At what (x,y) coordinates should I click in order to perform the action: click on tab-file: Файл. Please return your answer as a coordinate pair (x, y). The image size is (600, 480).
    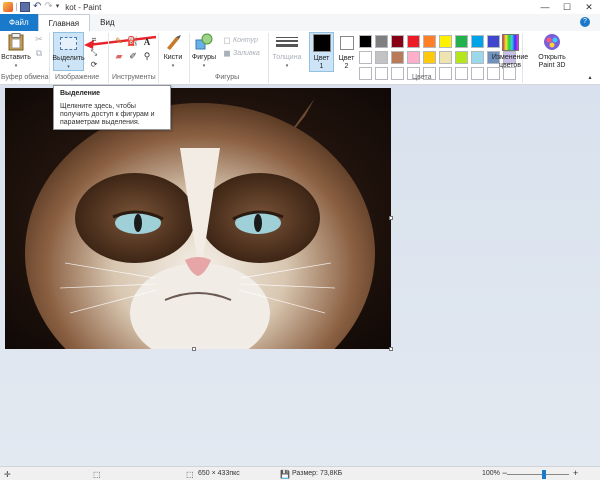
    Looking at the image, I should click on (19, 22).